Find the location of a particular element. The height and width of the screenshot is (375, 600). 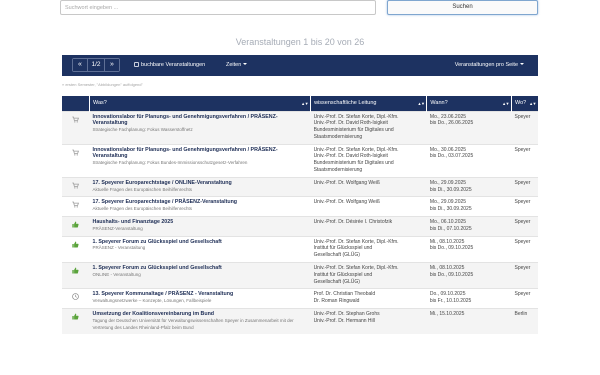

leitung-cell: Univ.-Prof. Dr. Désirée I. Christofzik is located at coordinates (368, 226).